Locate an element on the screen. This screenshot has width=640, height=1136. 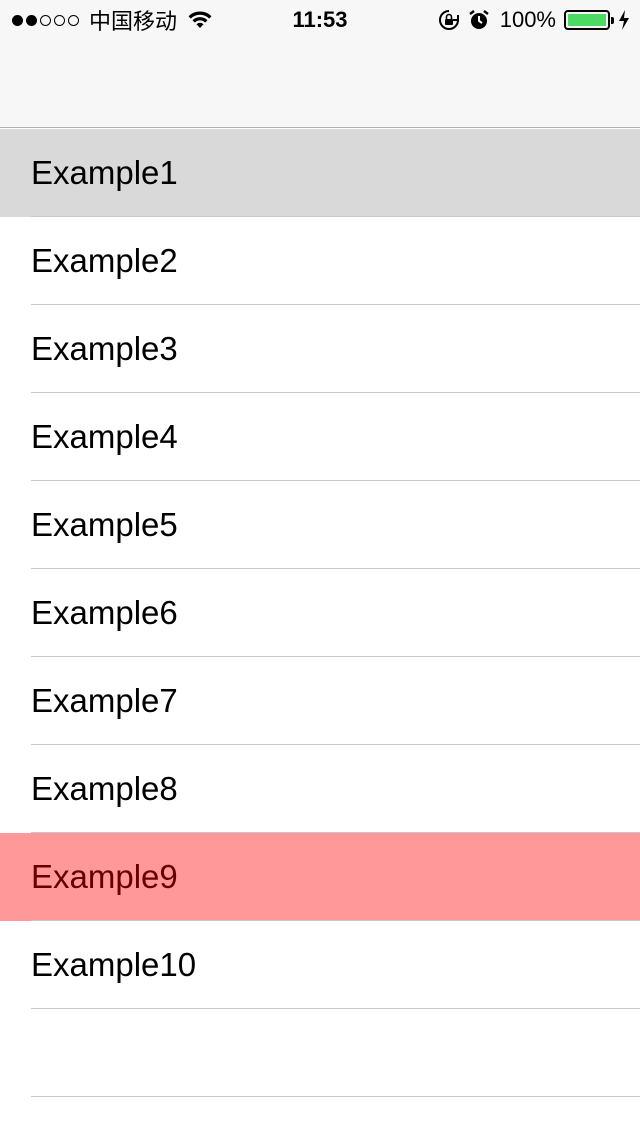
list-item-example7: Example7 is located at coordinates (320, 701).